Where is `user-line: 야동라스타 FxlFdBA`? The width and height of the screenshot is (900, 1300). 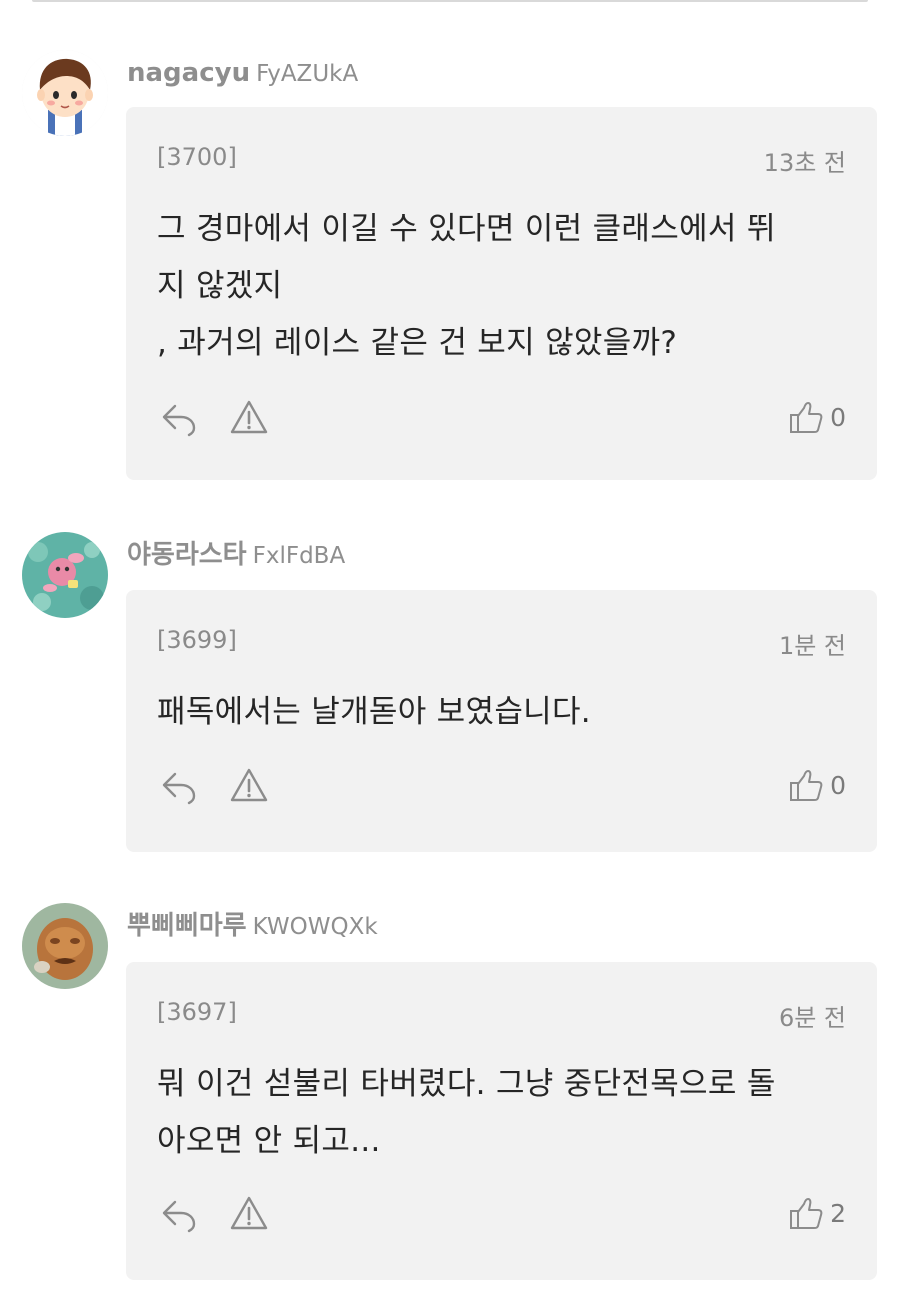 user-line: 야동라스타 FxlFdBA is located at coordinates (236, 556).